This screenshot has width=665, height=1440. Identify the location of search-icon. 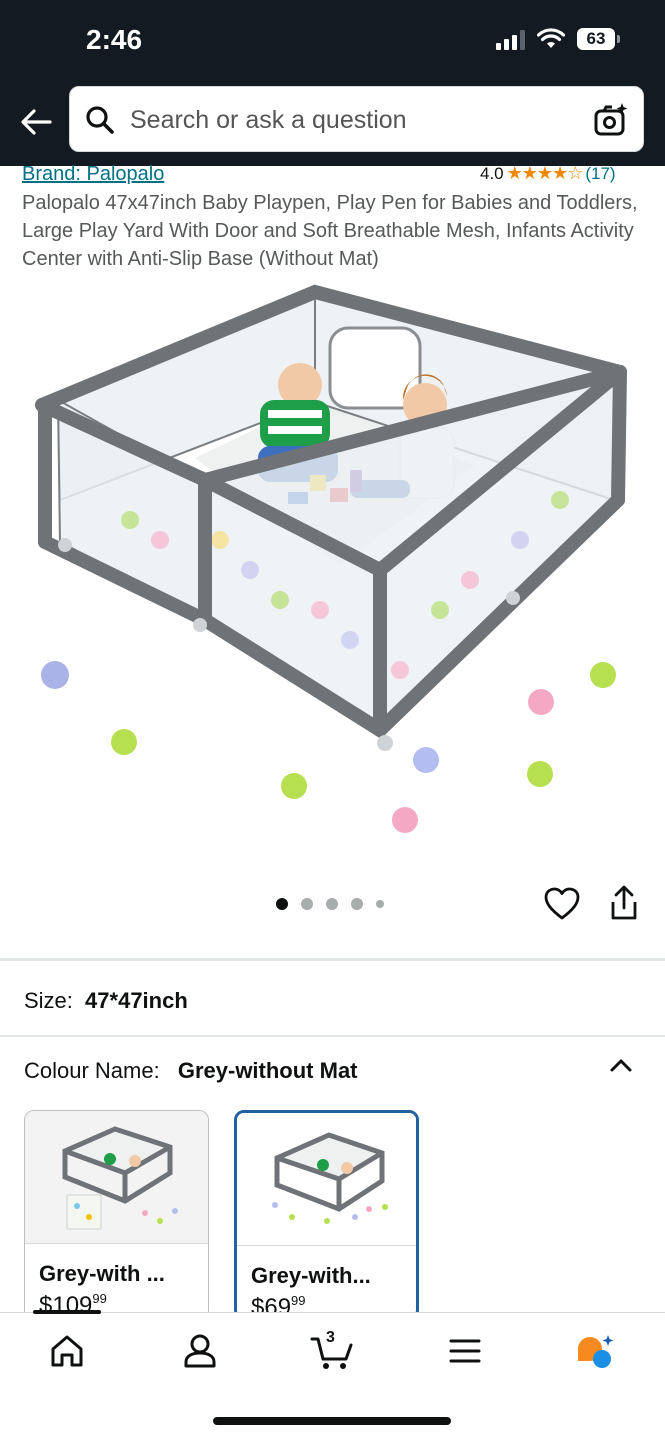
(100, 120).